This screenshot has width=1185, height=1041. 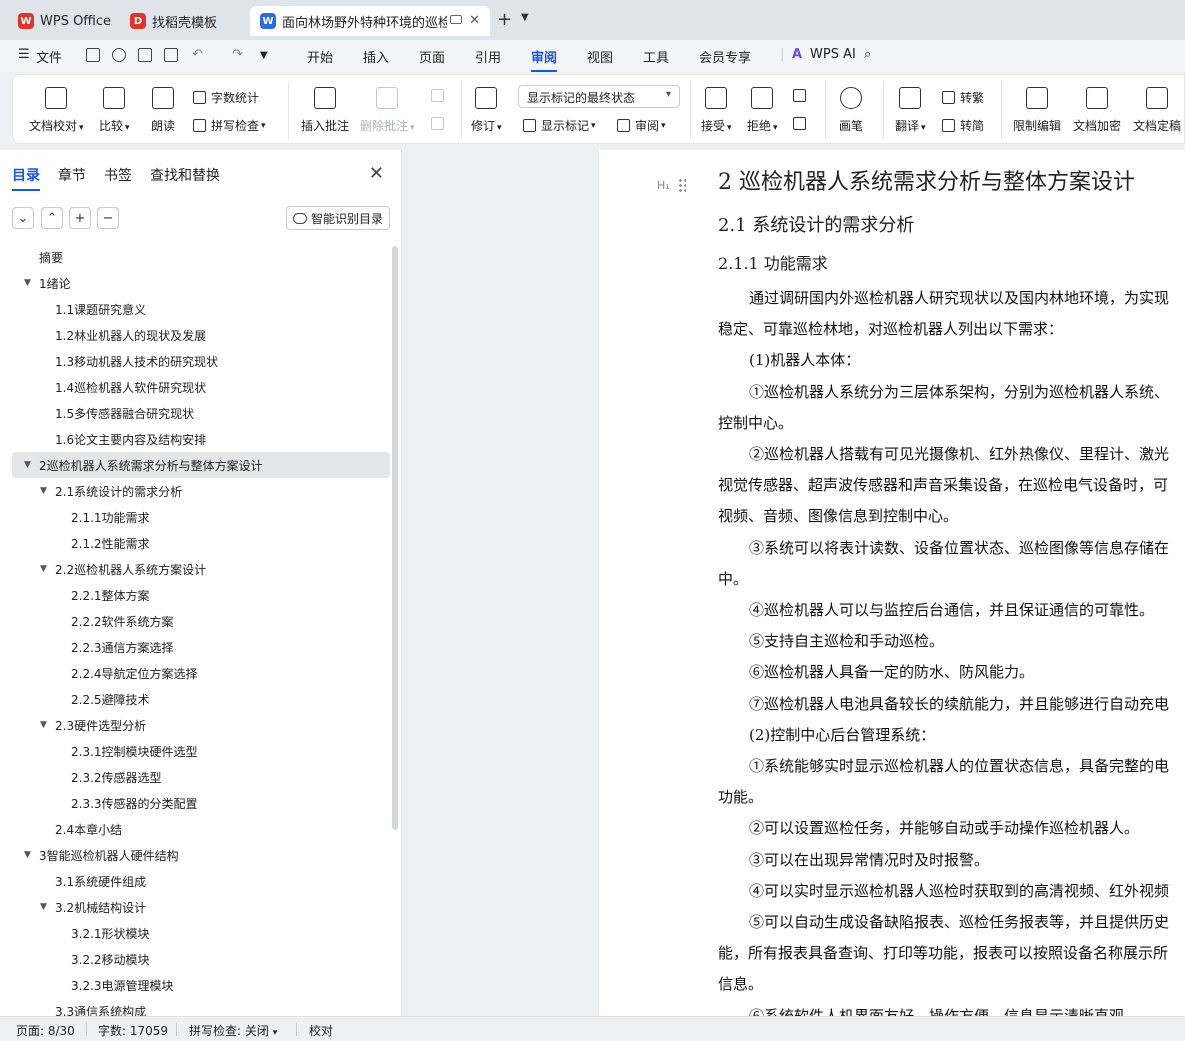 What do you see at coordinates (376, 56) in the screenshot?
I see `menu-insert: 插入` at bounding box center [376, 56].